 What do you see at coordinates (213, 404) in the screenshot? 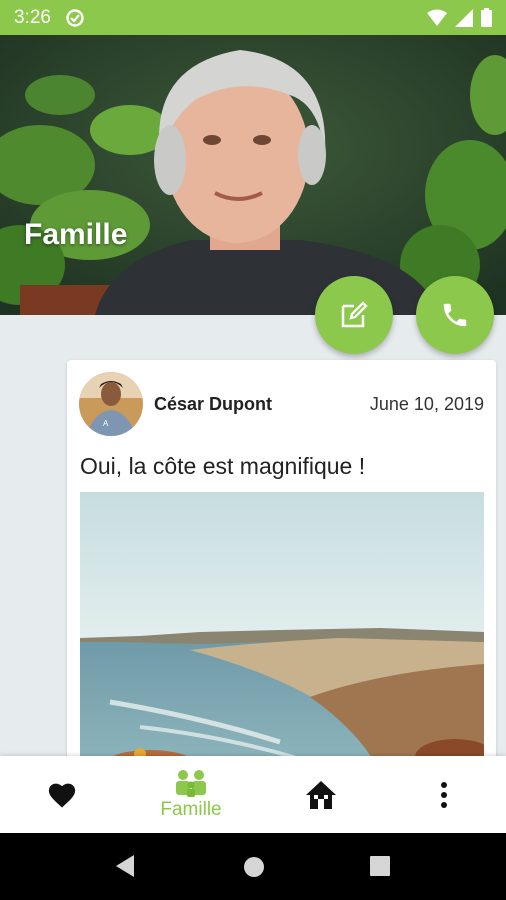
I see `post-author: César Dupont` at bounding box center [213, 404].